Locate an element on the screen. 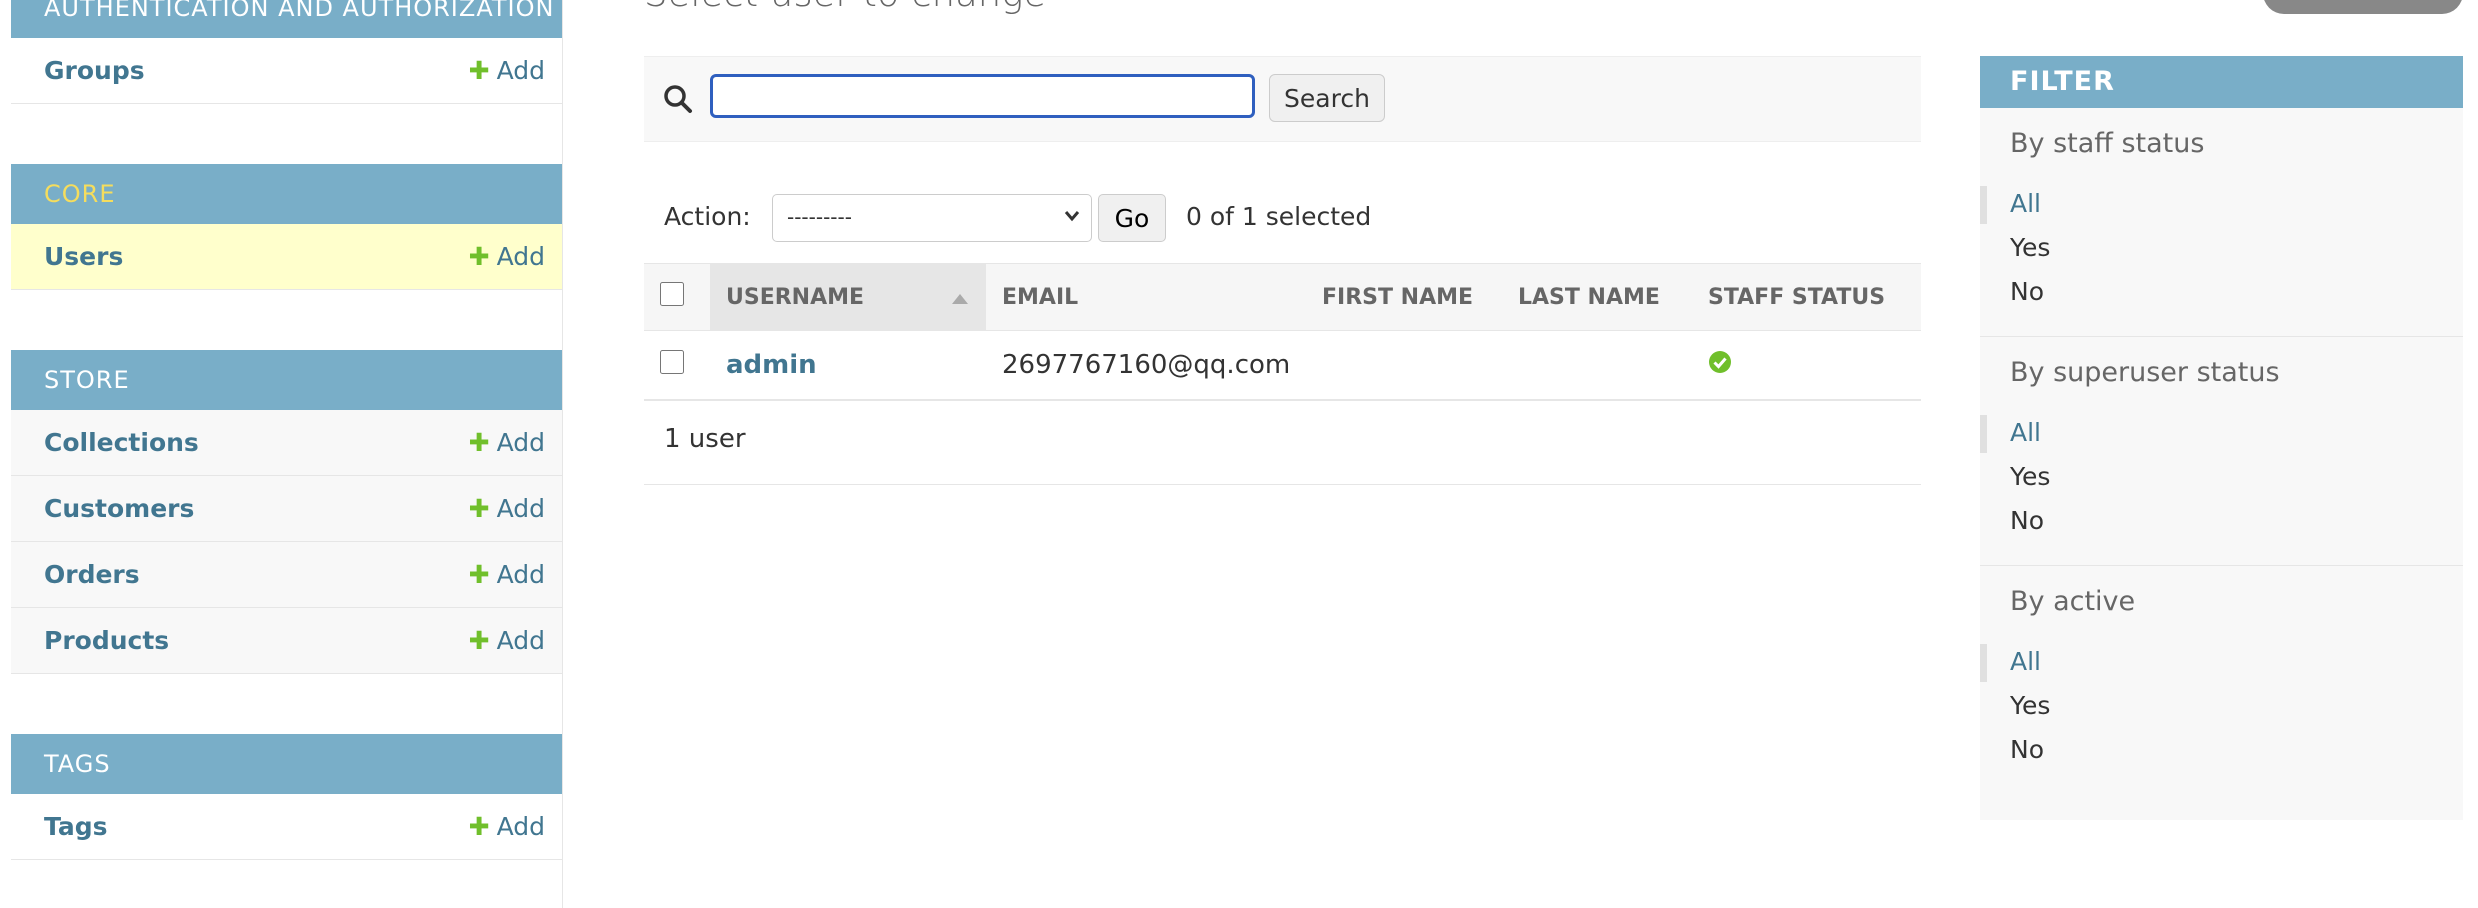 This screenshot has width=2478, height=908. search-button: Search is located at coordinates (1327, 98).